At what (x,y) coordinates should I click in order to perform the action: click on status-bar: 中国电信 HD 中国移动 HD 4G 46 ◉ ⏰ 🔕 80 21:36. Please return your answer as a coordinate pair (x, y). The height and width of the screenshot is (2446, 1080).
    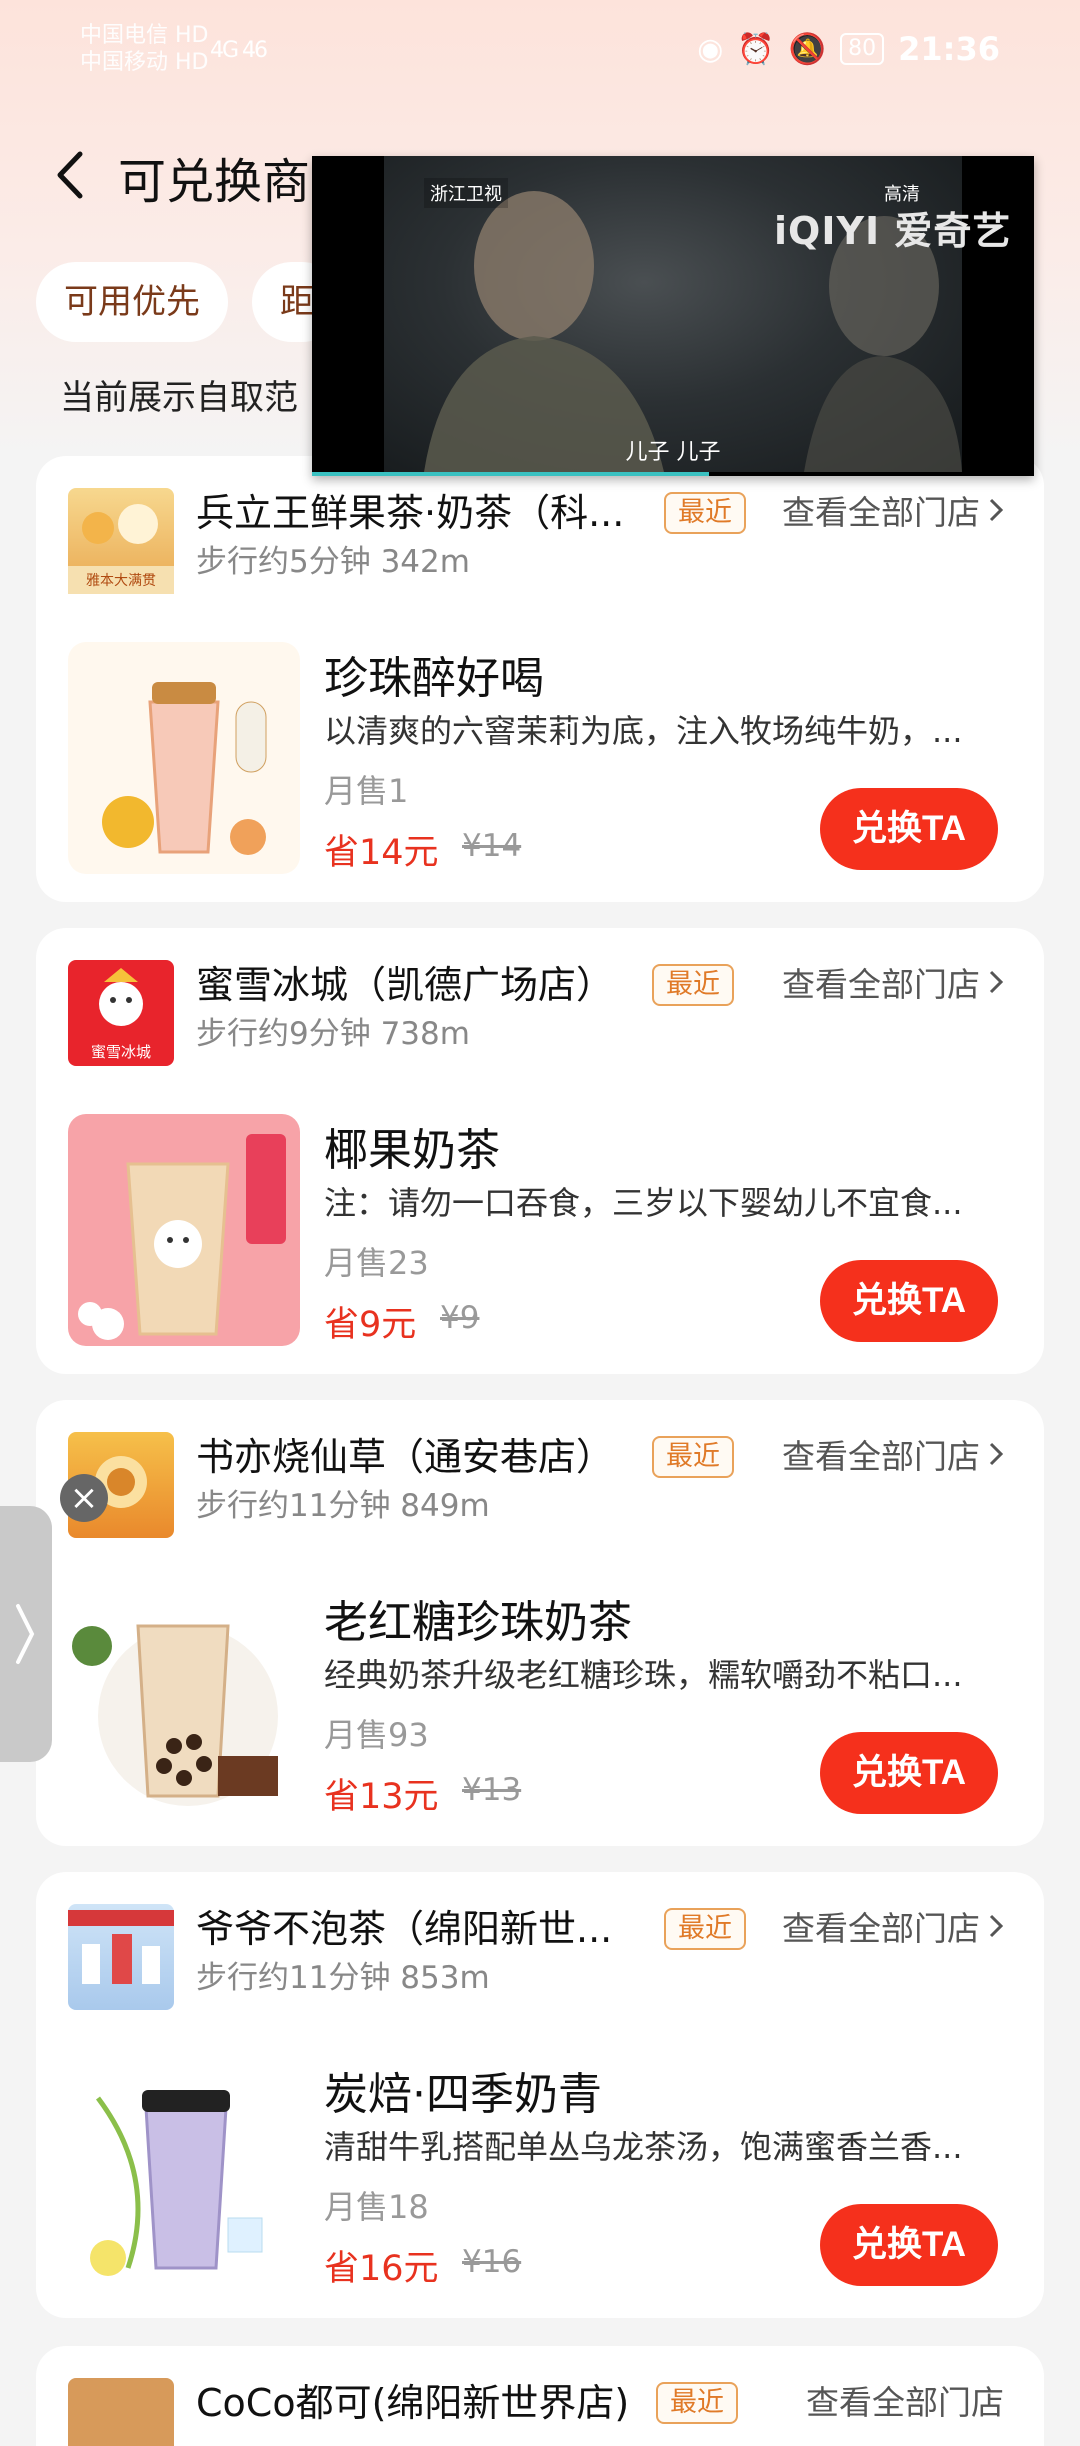
    Looking at the image, I should click on (540, 55).